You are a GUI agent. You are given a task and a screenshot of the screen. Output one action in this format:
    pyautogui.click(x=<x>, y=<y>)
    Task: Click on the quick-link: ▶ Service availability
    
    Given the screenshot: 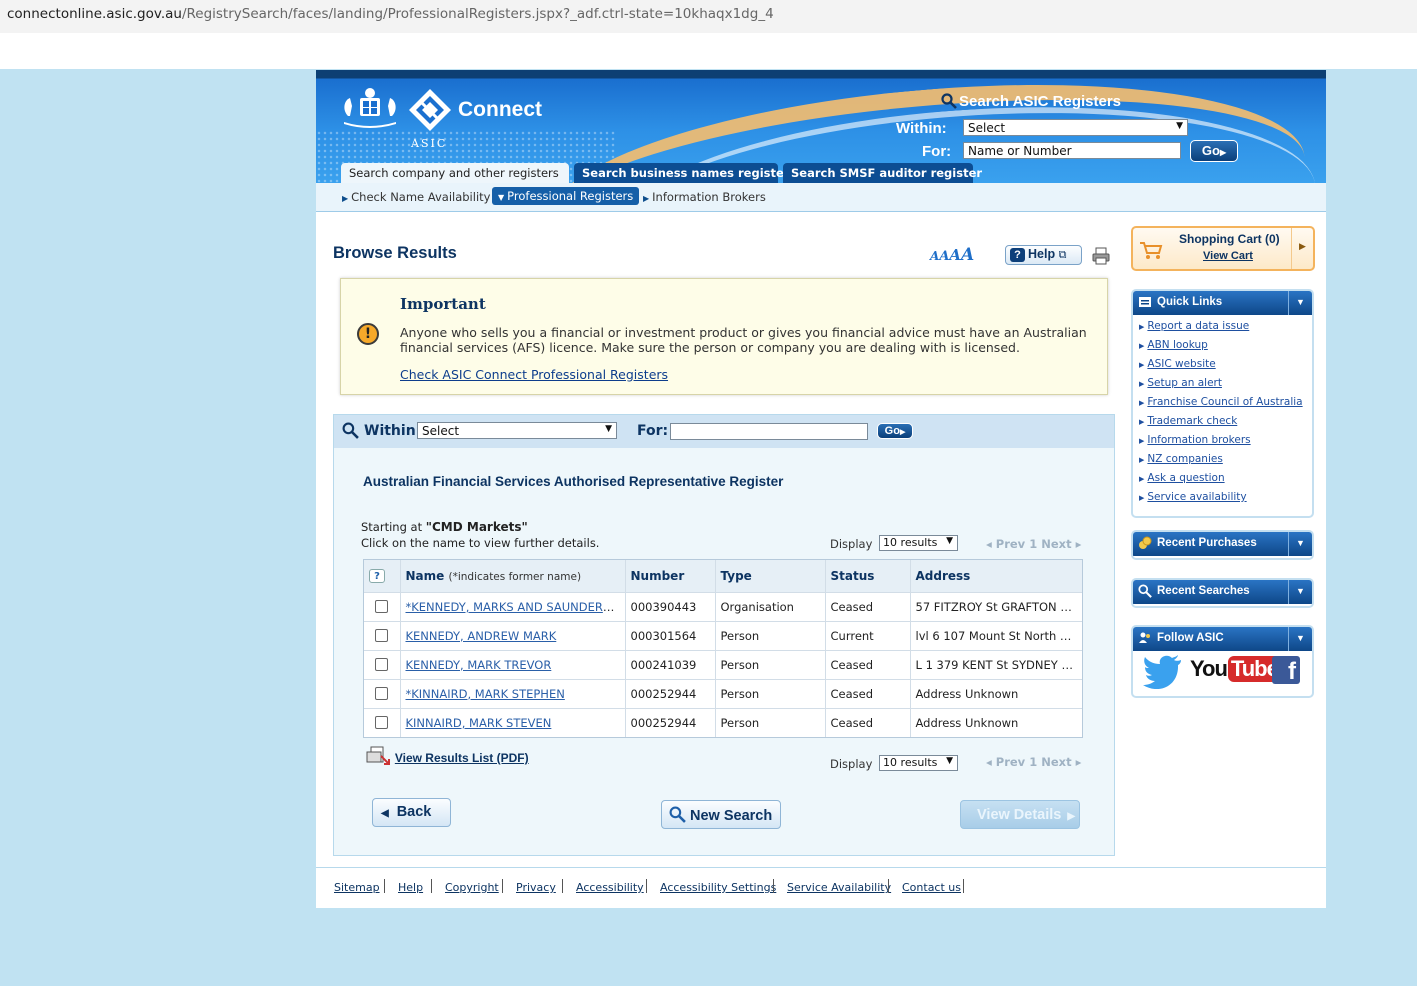 What is the action you would take?
    pyautogui.click(x=1225, y=500)
    